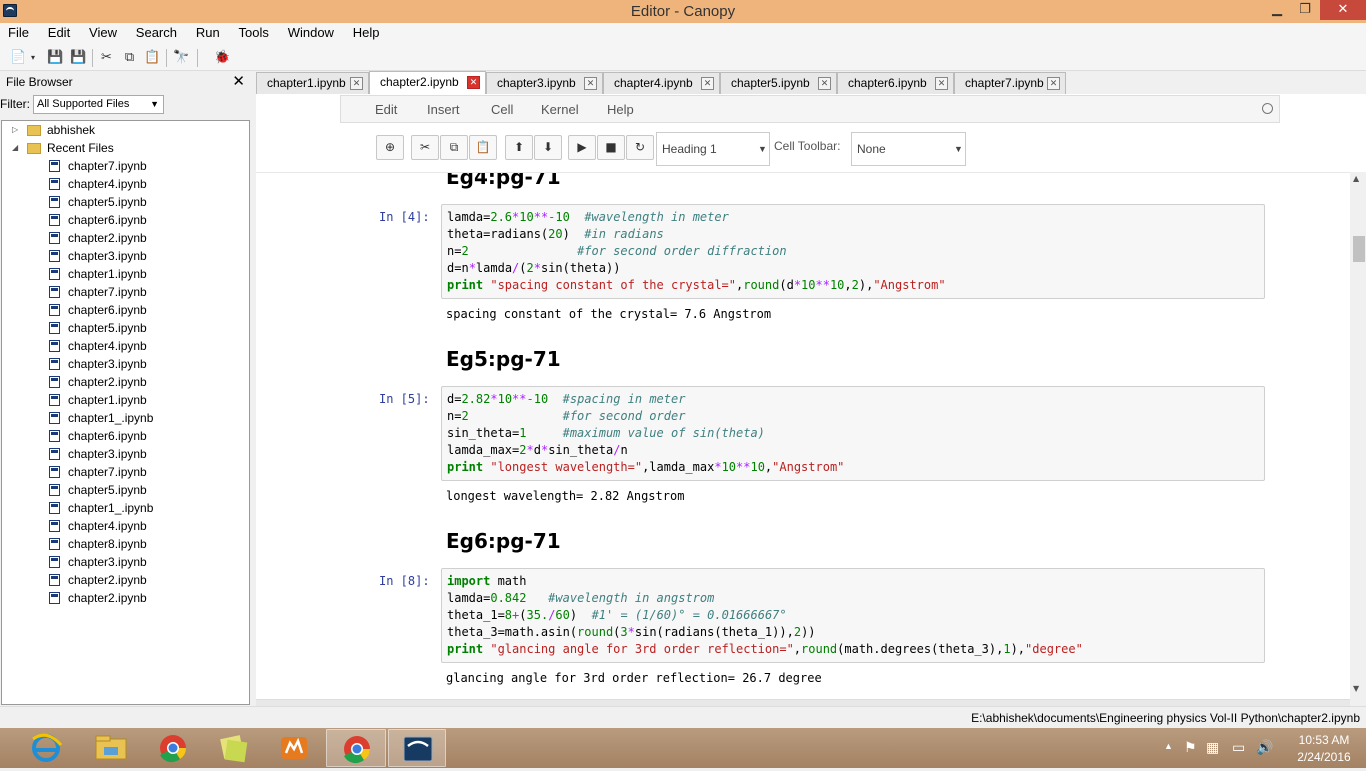  What do you see at coordinates (1190, 747) in the screenshot?
I see `action-center-icon: ⚑` at bounding box center [1190, 747].